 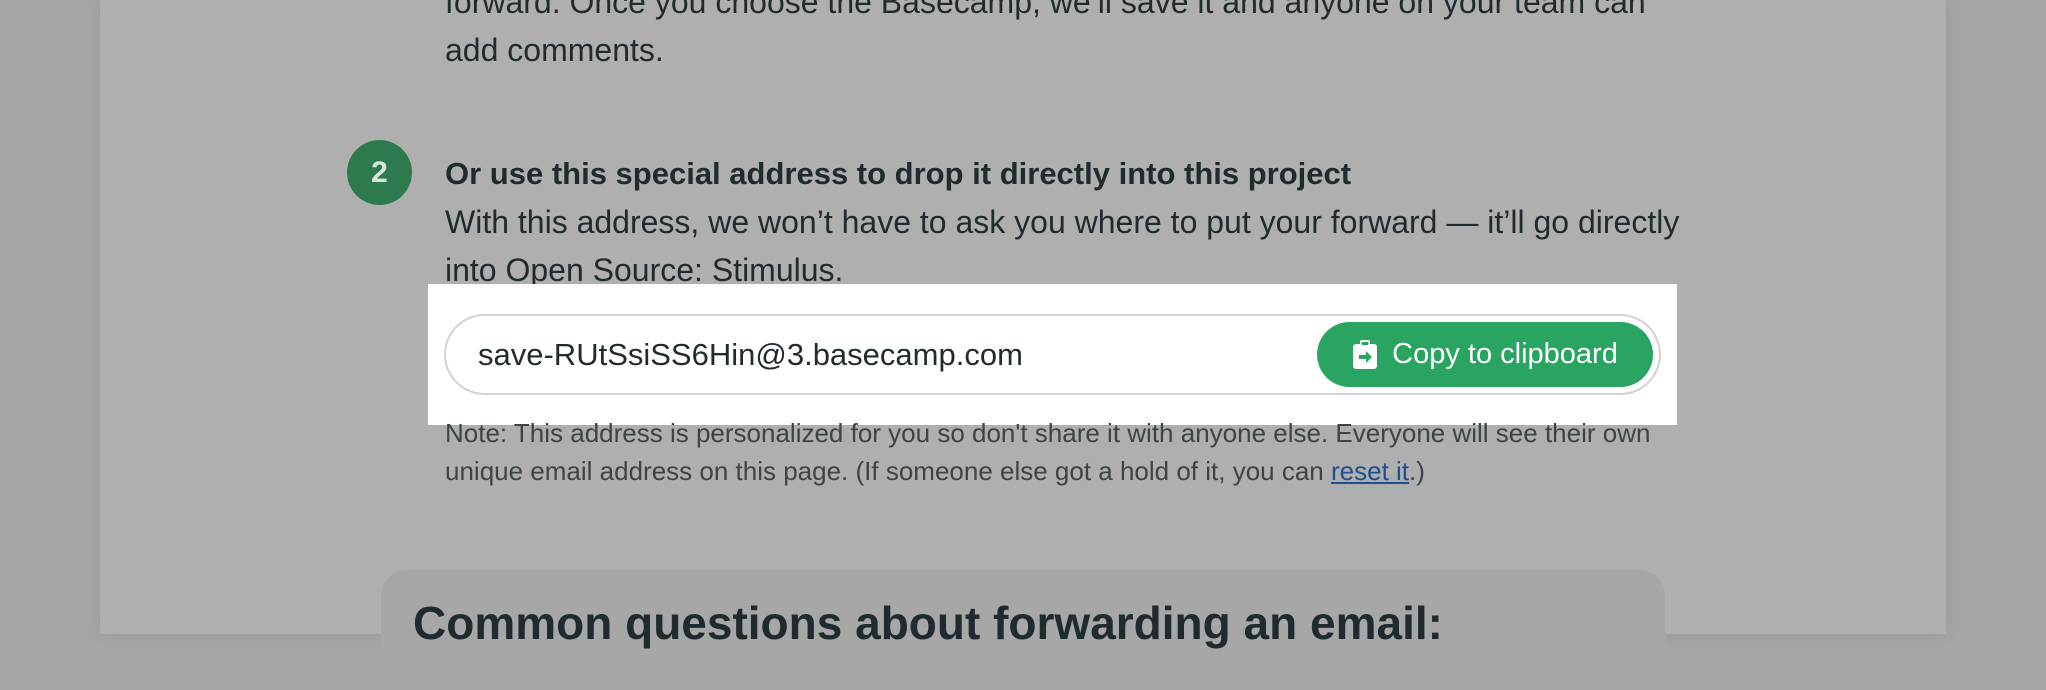 What do you see at coordinates (750, 354) in the screenshot?
I see `email-address-value: save-RUtSsiSS6Hin@3.basecamp.com` at bounding box center [750, 354].